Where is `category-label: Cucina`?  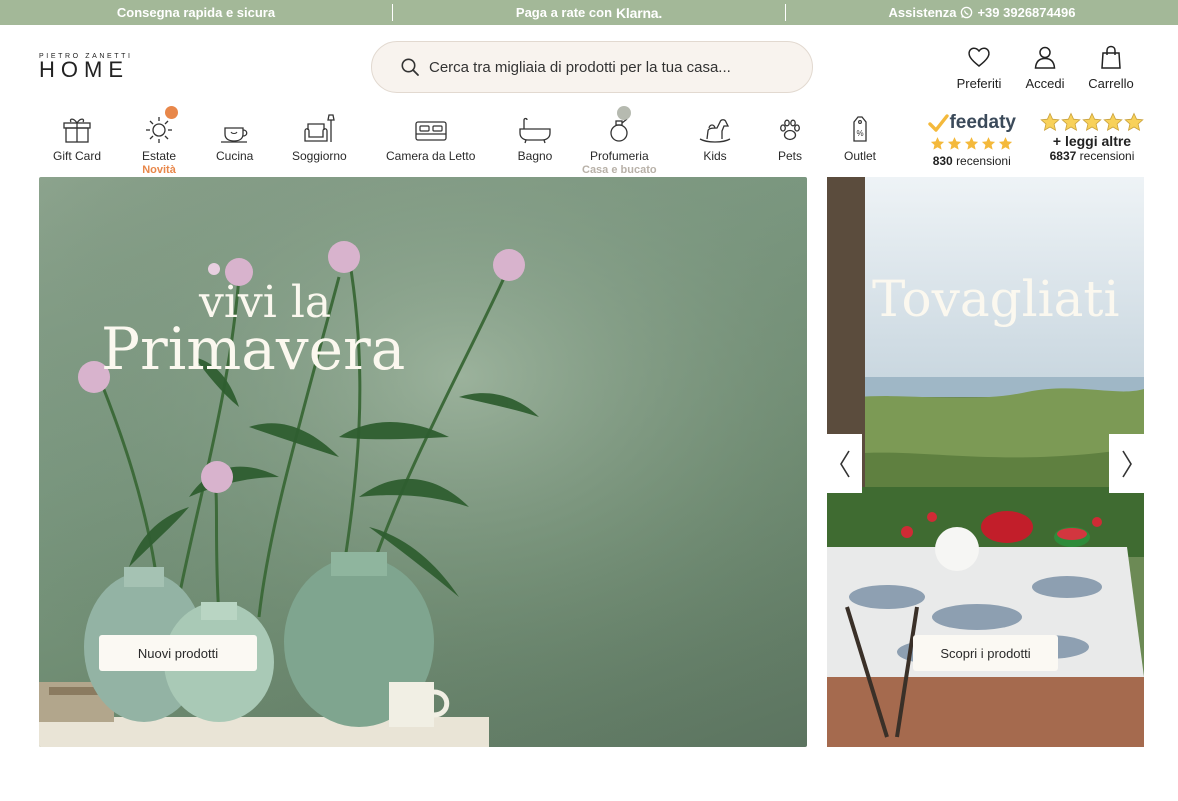
category-label: Cucina is located at coordinates (235, 156).